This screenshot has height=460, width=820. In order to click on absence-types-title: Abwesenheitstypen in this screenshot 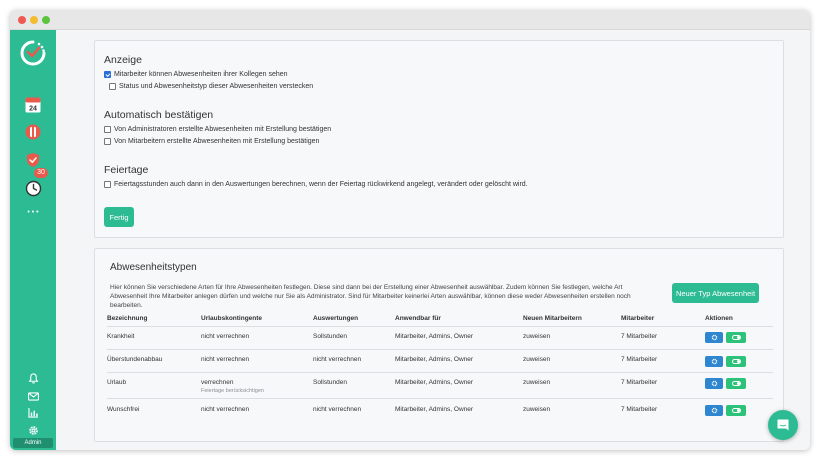, I will do `click(153, 267)`.